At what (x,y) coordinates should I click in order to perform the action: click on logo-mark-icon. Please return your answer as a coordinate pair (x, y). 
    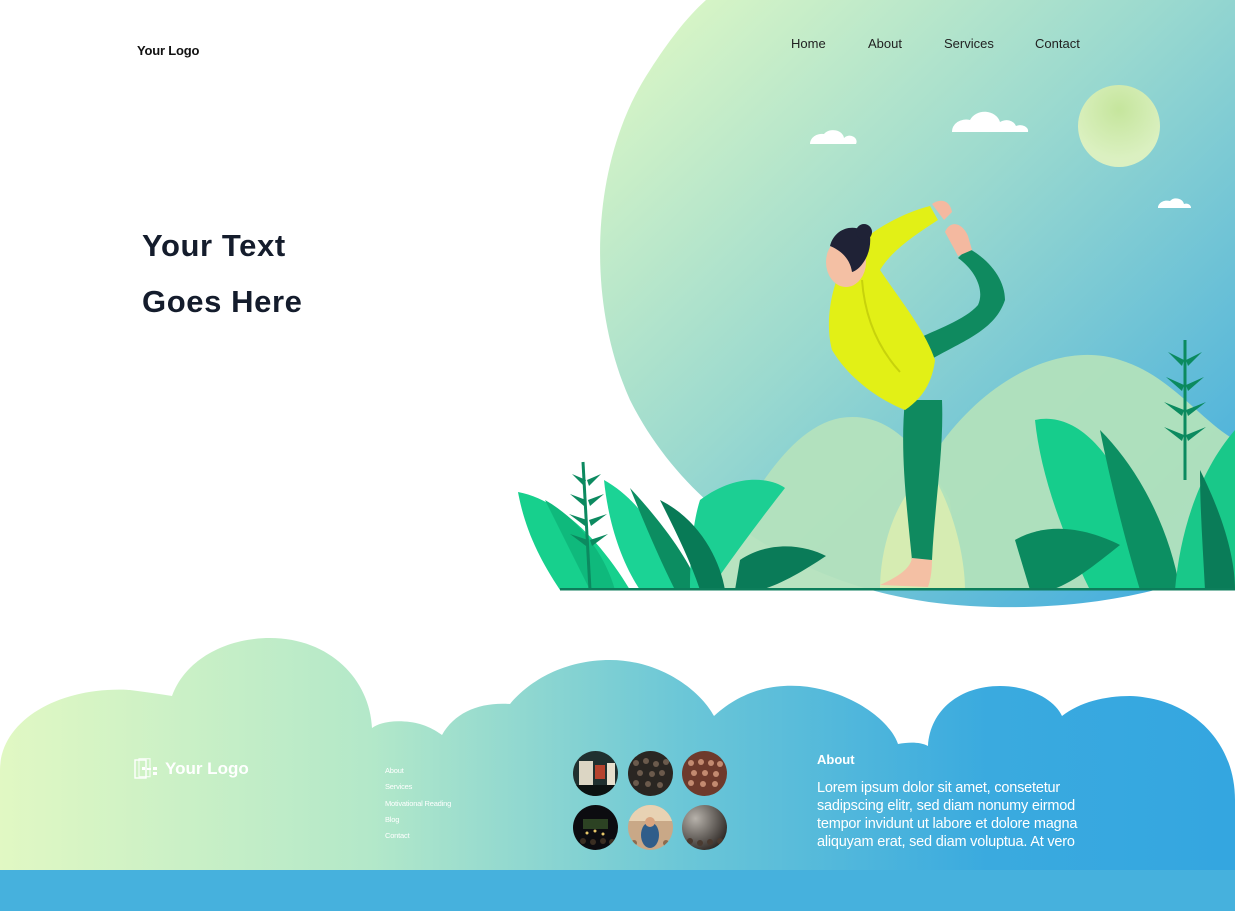
    Looking at the image, I should click on (145, 768).